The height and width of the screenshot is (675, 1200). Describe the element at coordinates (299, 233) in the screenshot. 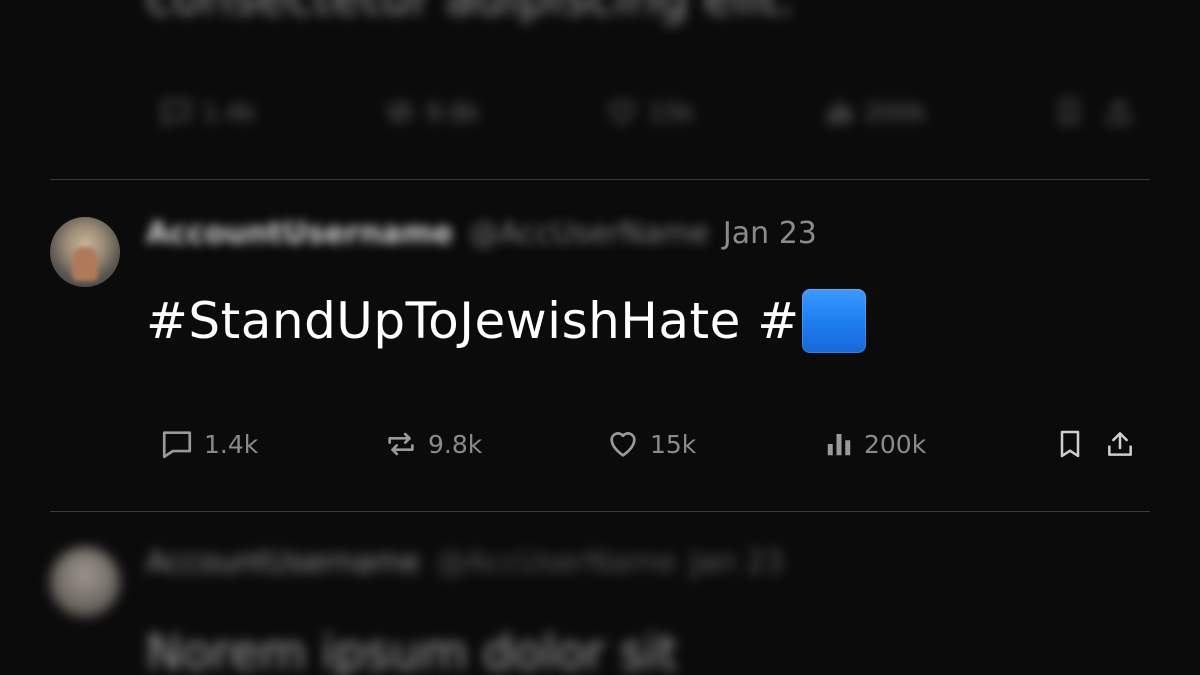

I see `display-name: AccountUsername` at that location.